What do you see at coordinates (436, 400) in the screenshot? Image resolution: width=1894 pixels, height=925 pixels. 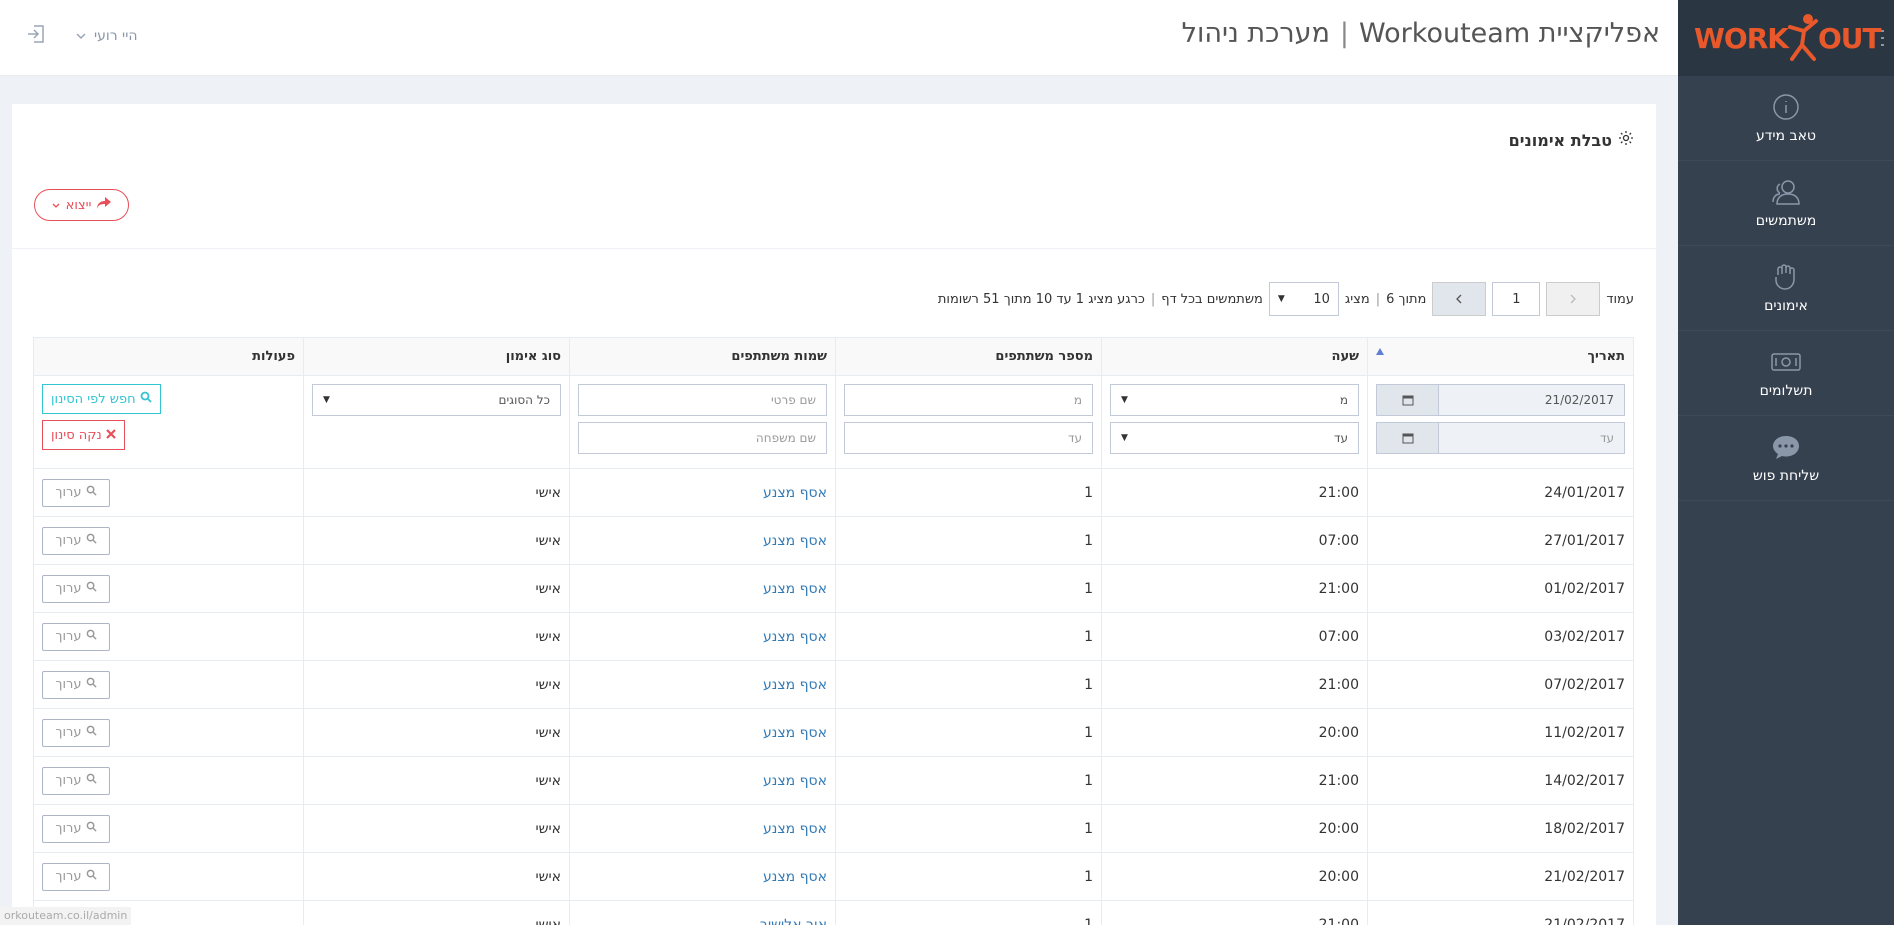 I see `type-select: כל הסוגים ▼` at bounding box center [436, 400].